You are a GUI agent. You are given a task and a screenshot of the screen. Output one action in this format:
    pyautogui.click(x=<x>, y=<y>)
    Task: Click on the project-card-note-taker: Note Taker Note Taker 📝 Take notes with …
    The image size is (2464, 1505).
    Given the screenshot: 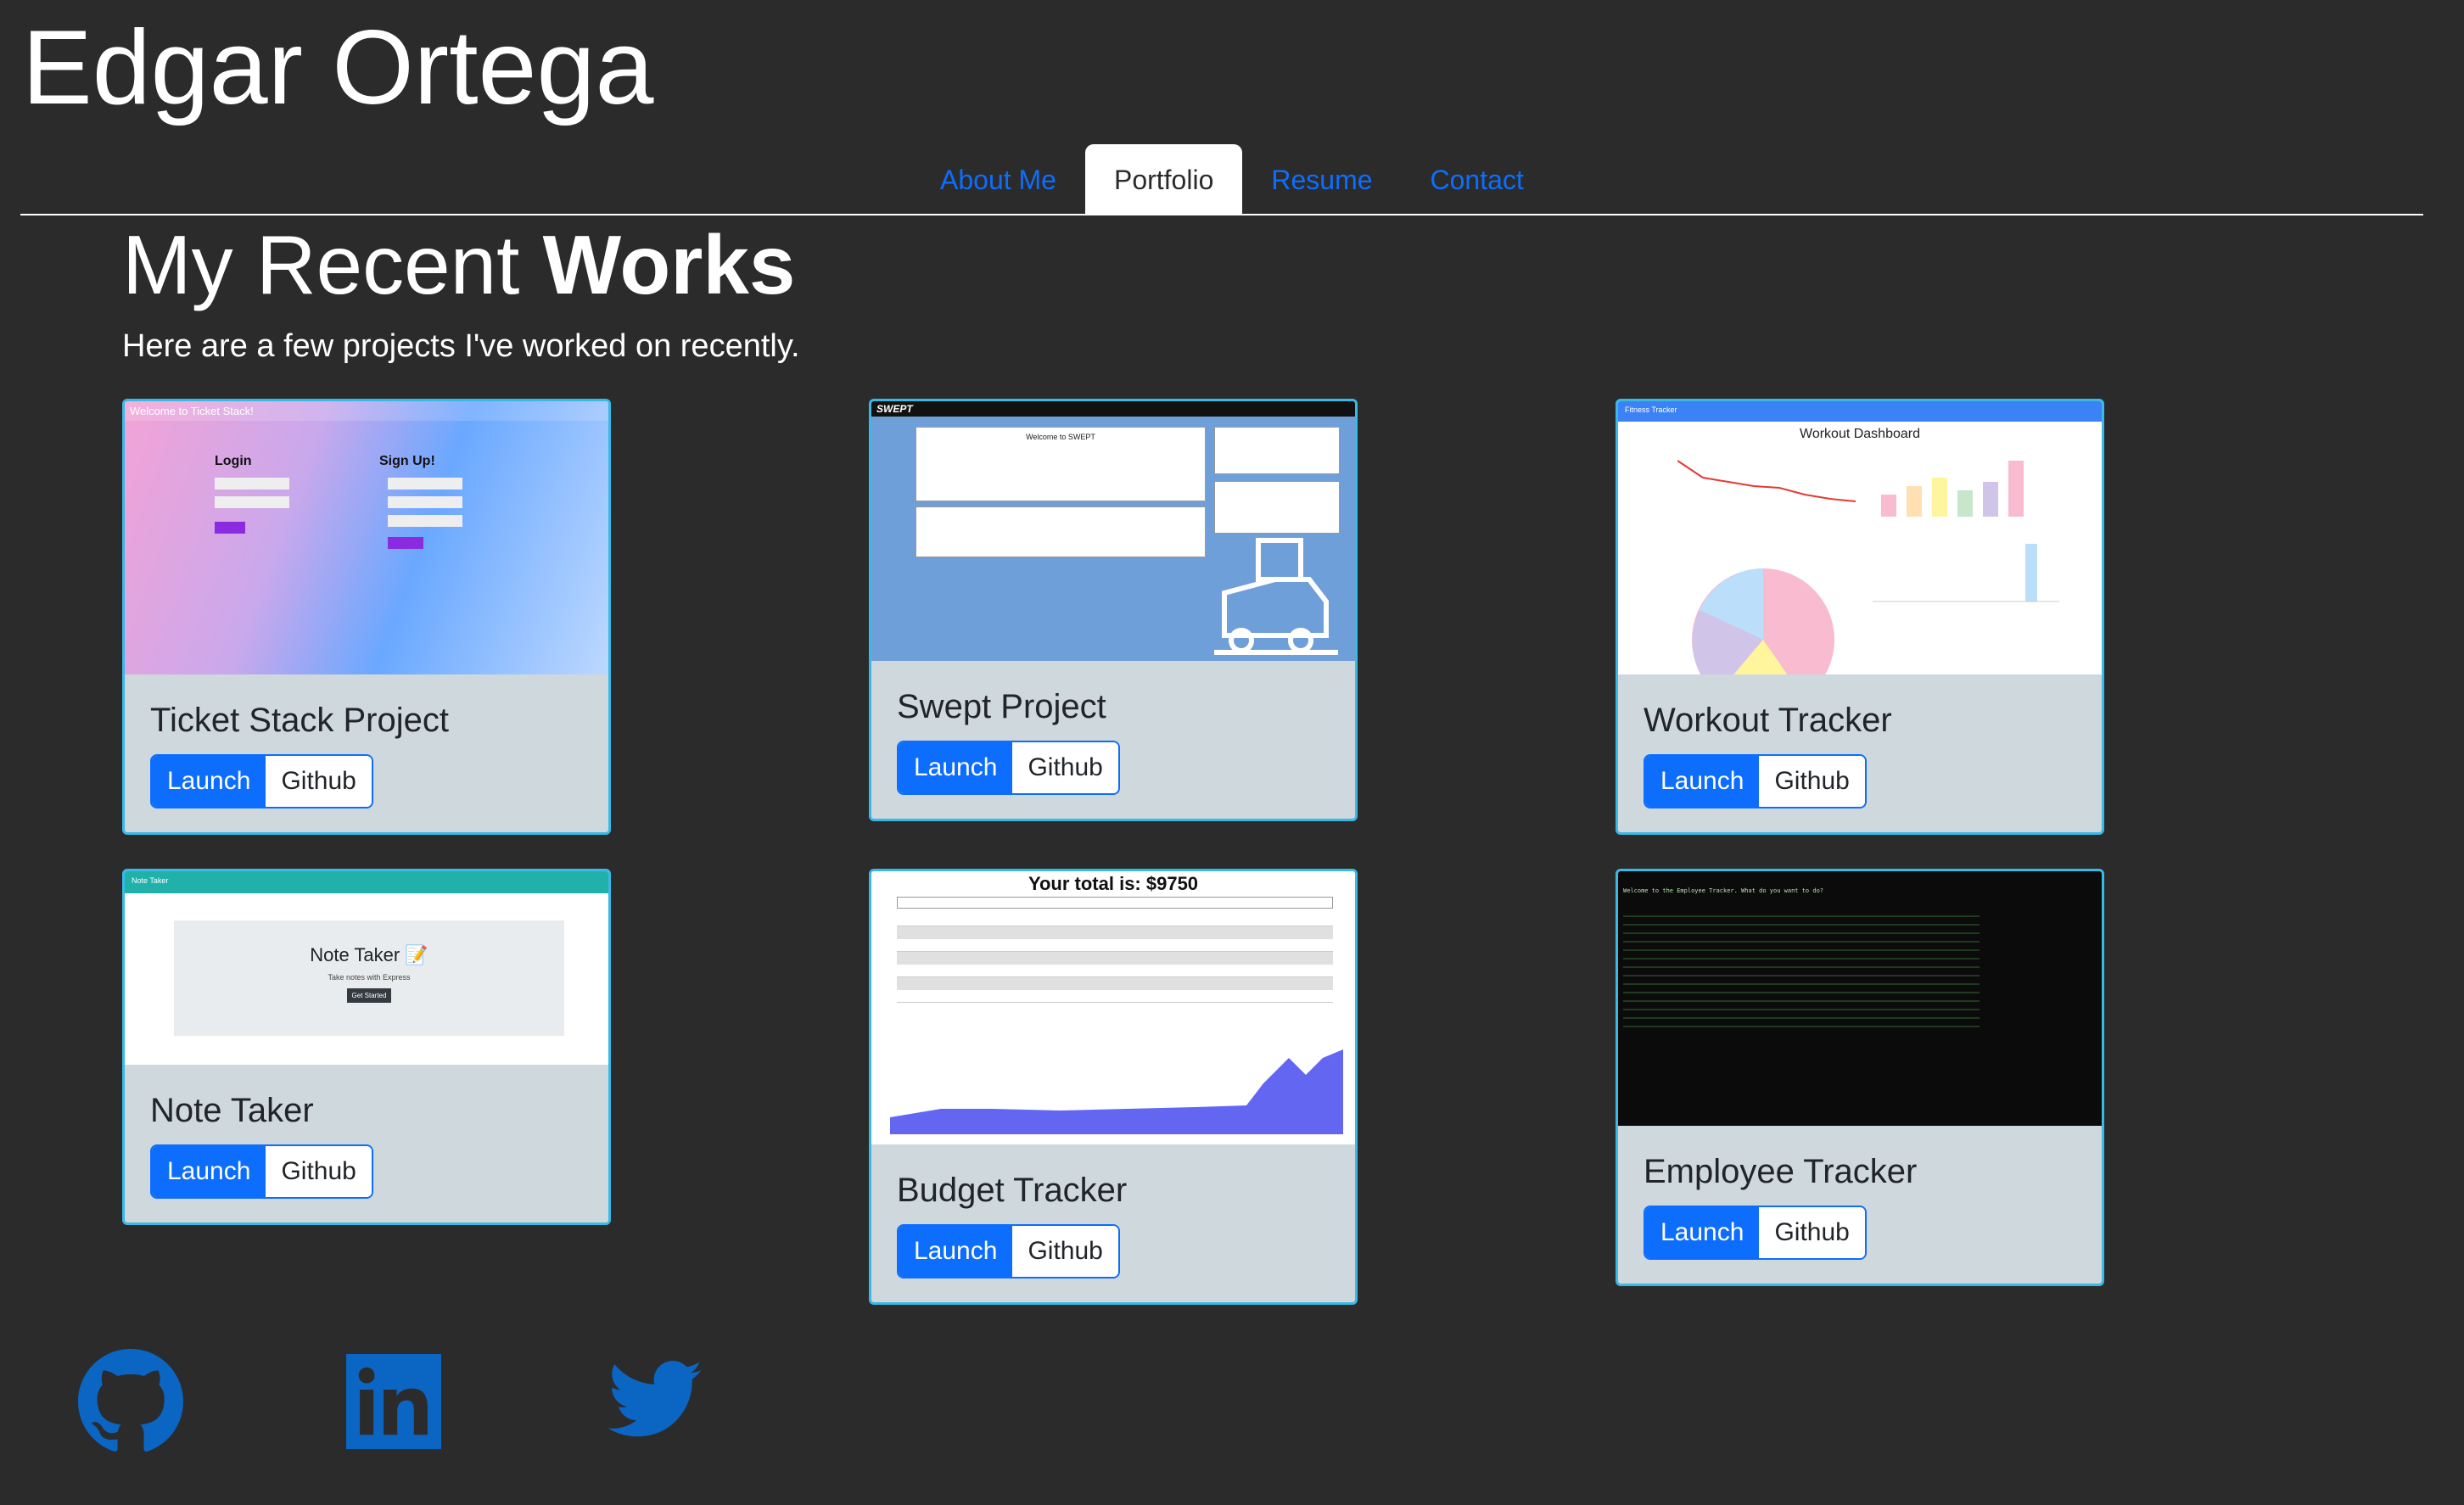 What is the action you would take?
    pyautogui.click(x=366, y=1047)
    